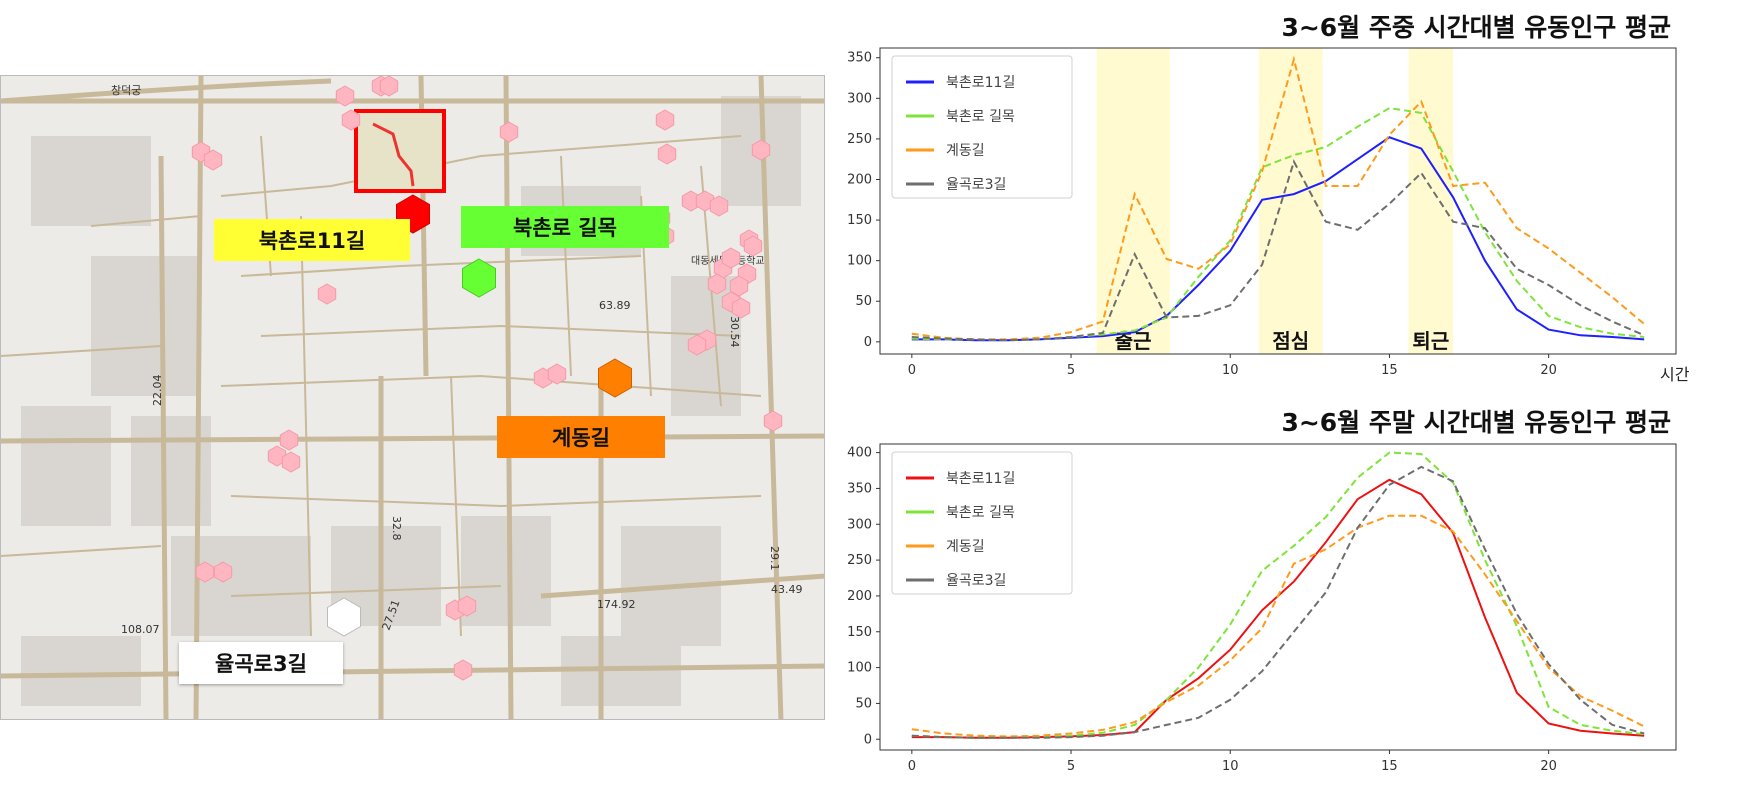 The width and height of the screenshot is (1741, 787). What do you see at coordinates (565, 227) in the screenshot?
I see `label-bukchon-alley: 북촌로 길목` at bounding box center [565, 227].